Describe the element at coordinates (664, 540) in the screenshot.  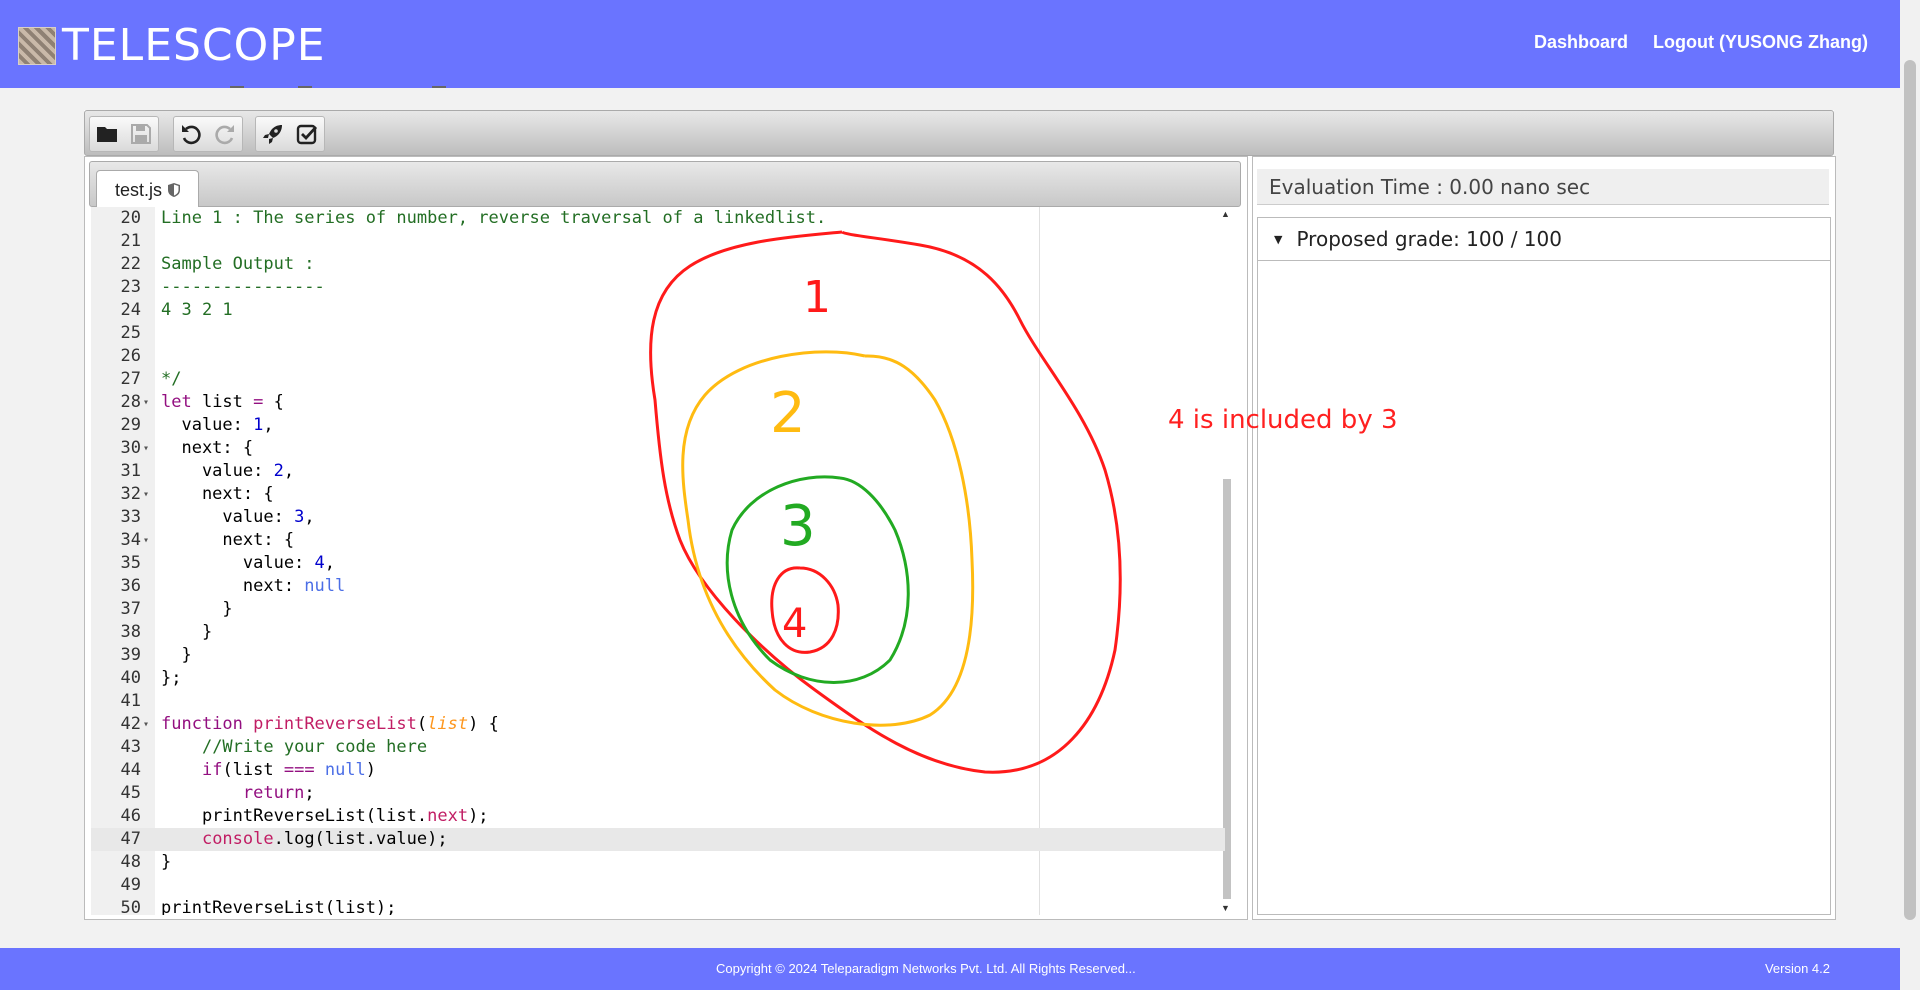
I see `code-line: 34 ▾ next: {` at that location.